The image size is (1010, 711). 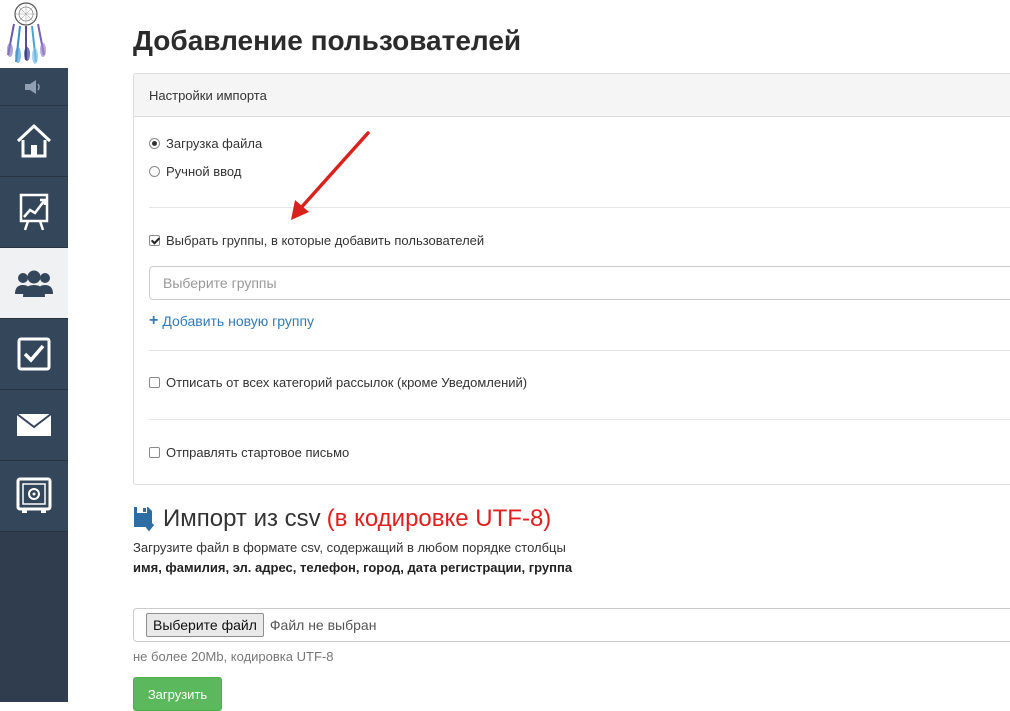 What do you see at coordinates (214, 143) in the screenshot?
I see `radio-file-label: Загрузка файла` at bounding box center [214, 143].